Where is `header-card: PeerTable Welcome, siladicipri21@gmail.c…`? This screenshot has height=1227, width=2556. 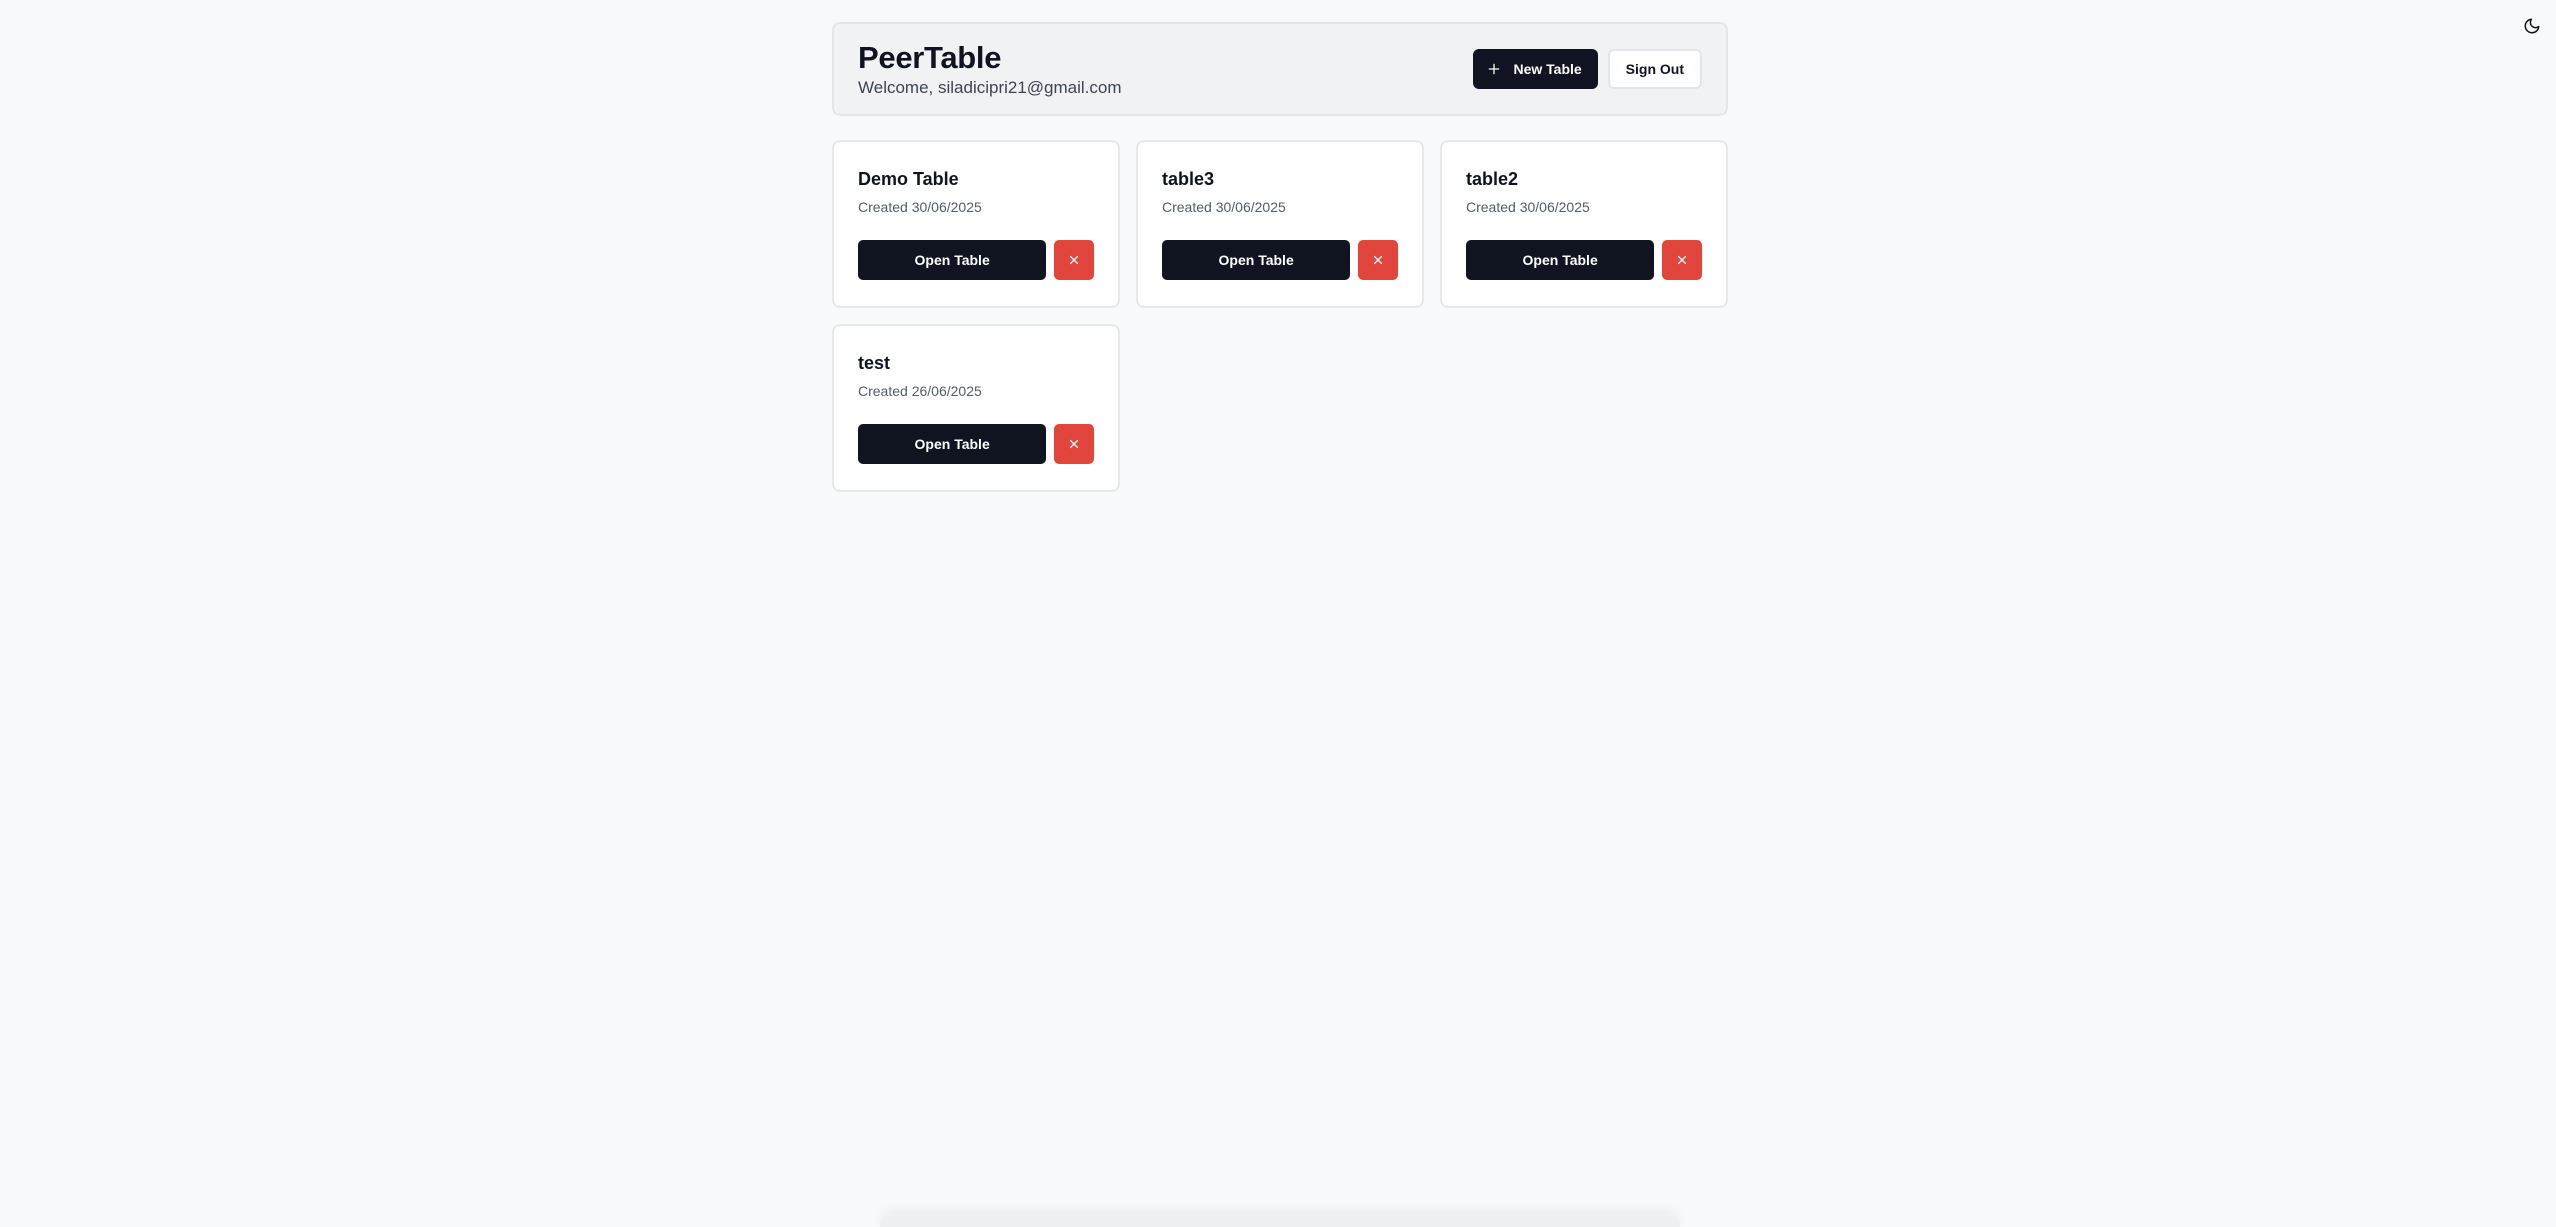 header-card: PeerTable Welcome, siladicipri21@gmail.c… is located at coordinates (1280, 69).